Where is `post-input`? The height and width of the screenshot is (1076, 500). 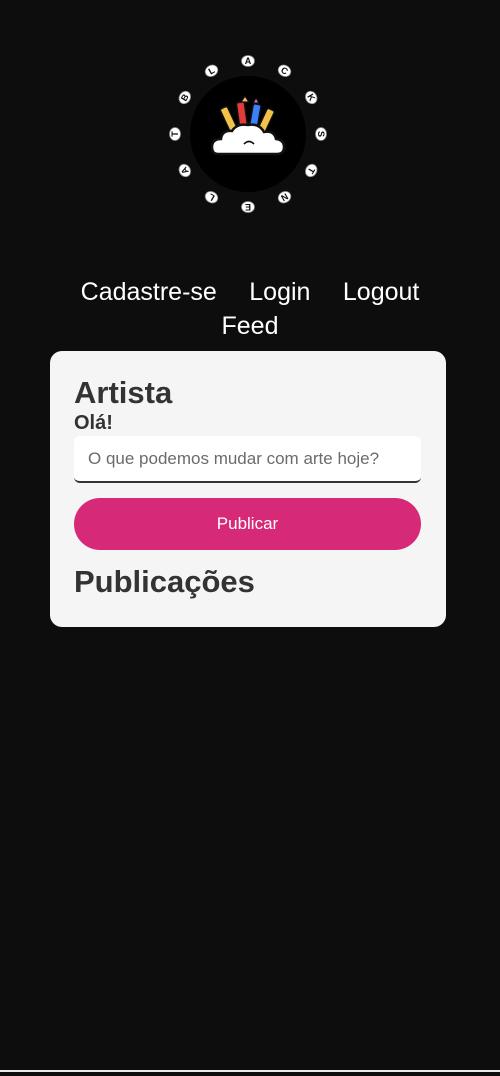 post-input is located at coordinates (247, 459).